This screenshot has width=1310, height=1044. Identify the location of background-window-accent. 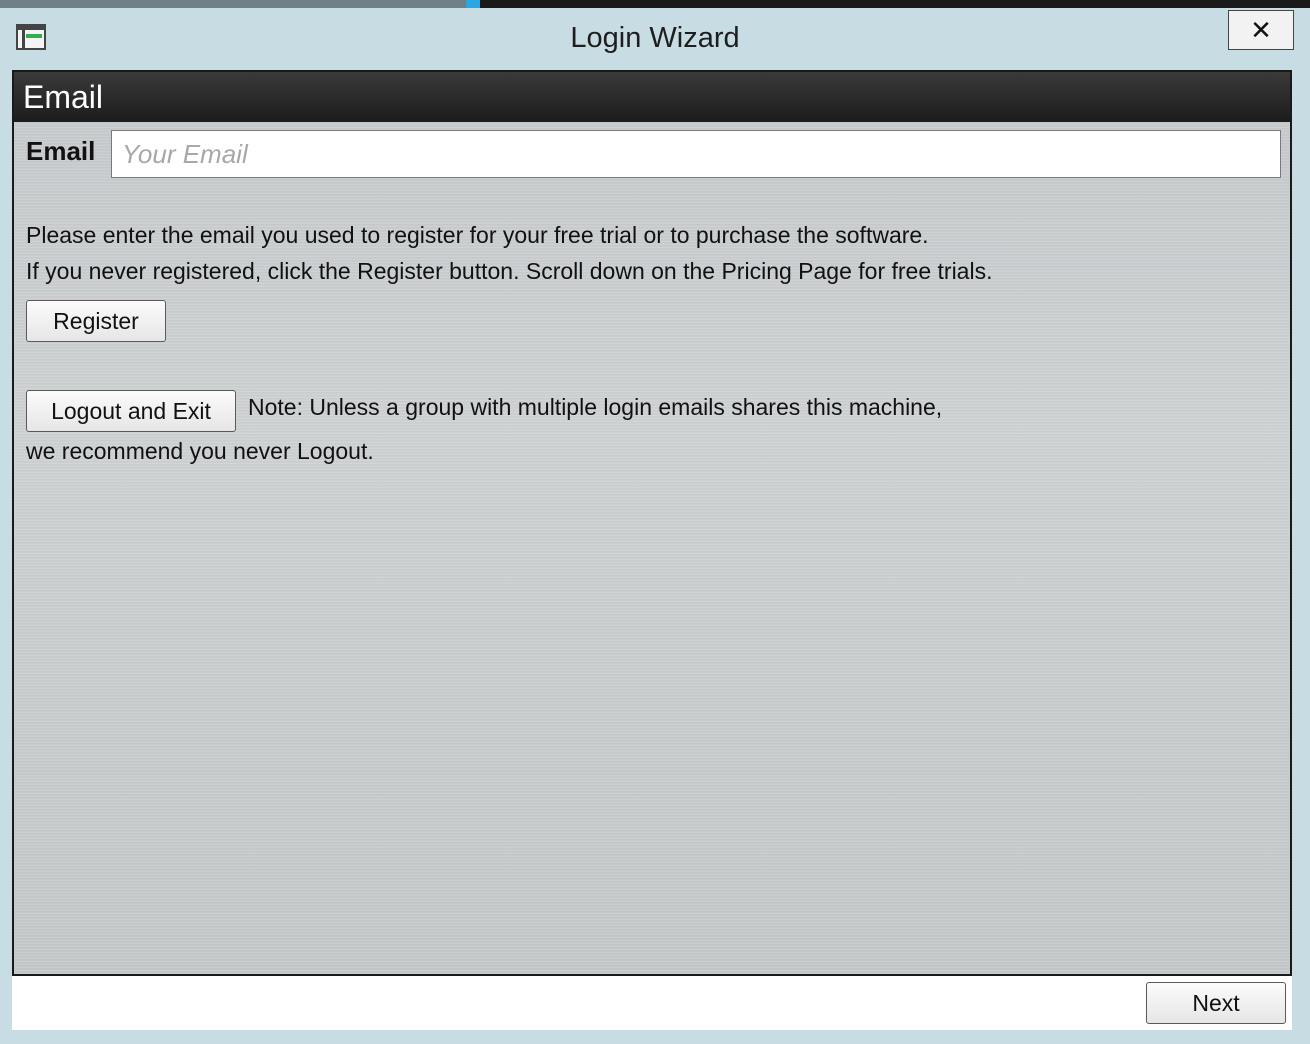
(473, 4).